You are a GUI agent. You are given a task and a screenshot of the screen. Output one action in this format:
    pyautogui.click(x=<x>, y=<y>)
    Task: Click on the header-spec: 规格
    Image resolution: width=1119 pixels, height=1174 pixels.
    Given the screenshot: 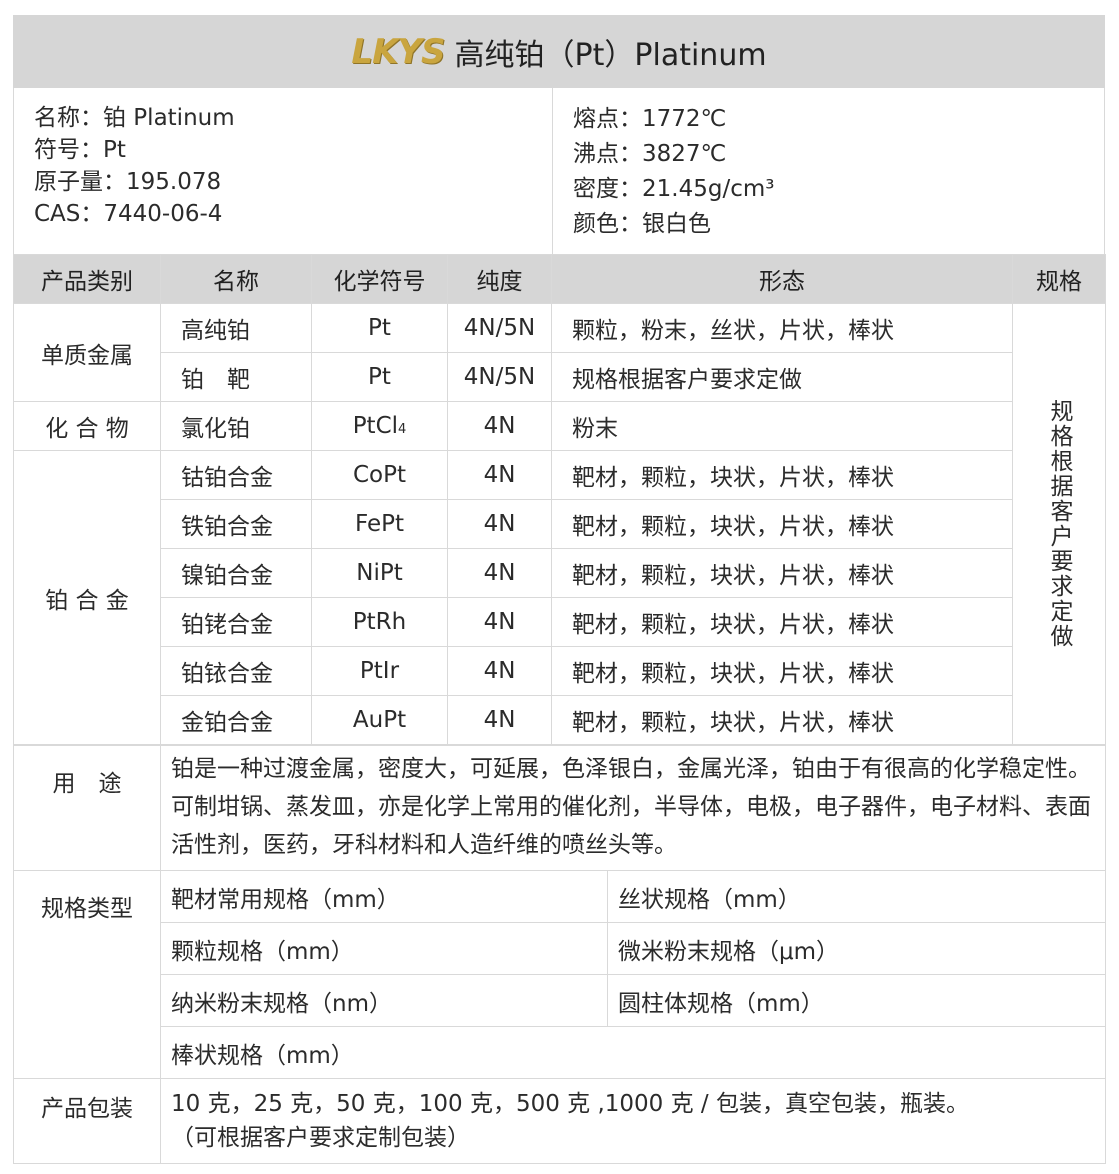 What is the action you would take?
    pyautogui.click(x=1059, y=279)
    